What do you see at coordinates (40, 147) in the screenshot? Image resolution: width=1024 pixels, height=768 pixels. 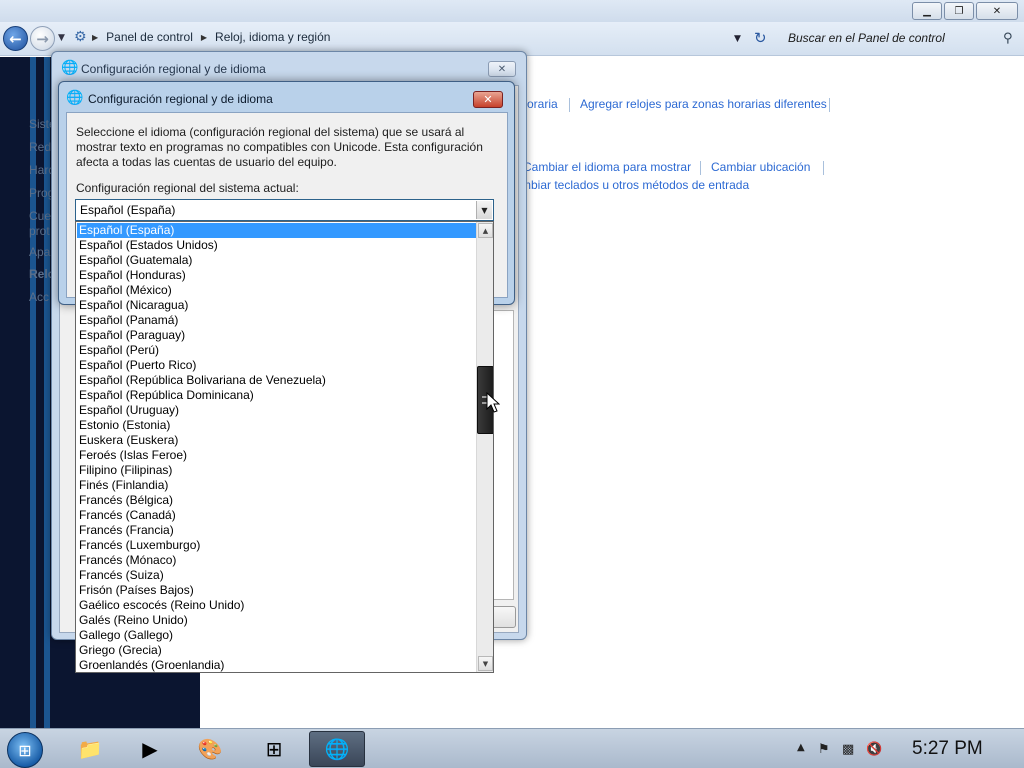 I see `left-link-network: Red` at bounding box center [40, 147].